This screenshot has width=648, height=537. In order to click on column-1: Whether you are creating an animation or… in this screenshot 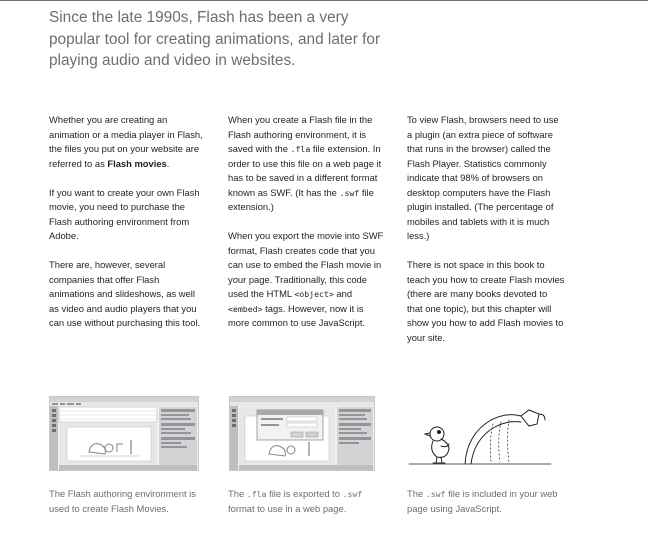, I will do `click(128, 229)`.